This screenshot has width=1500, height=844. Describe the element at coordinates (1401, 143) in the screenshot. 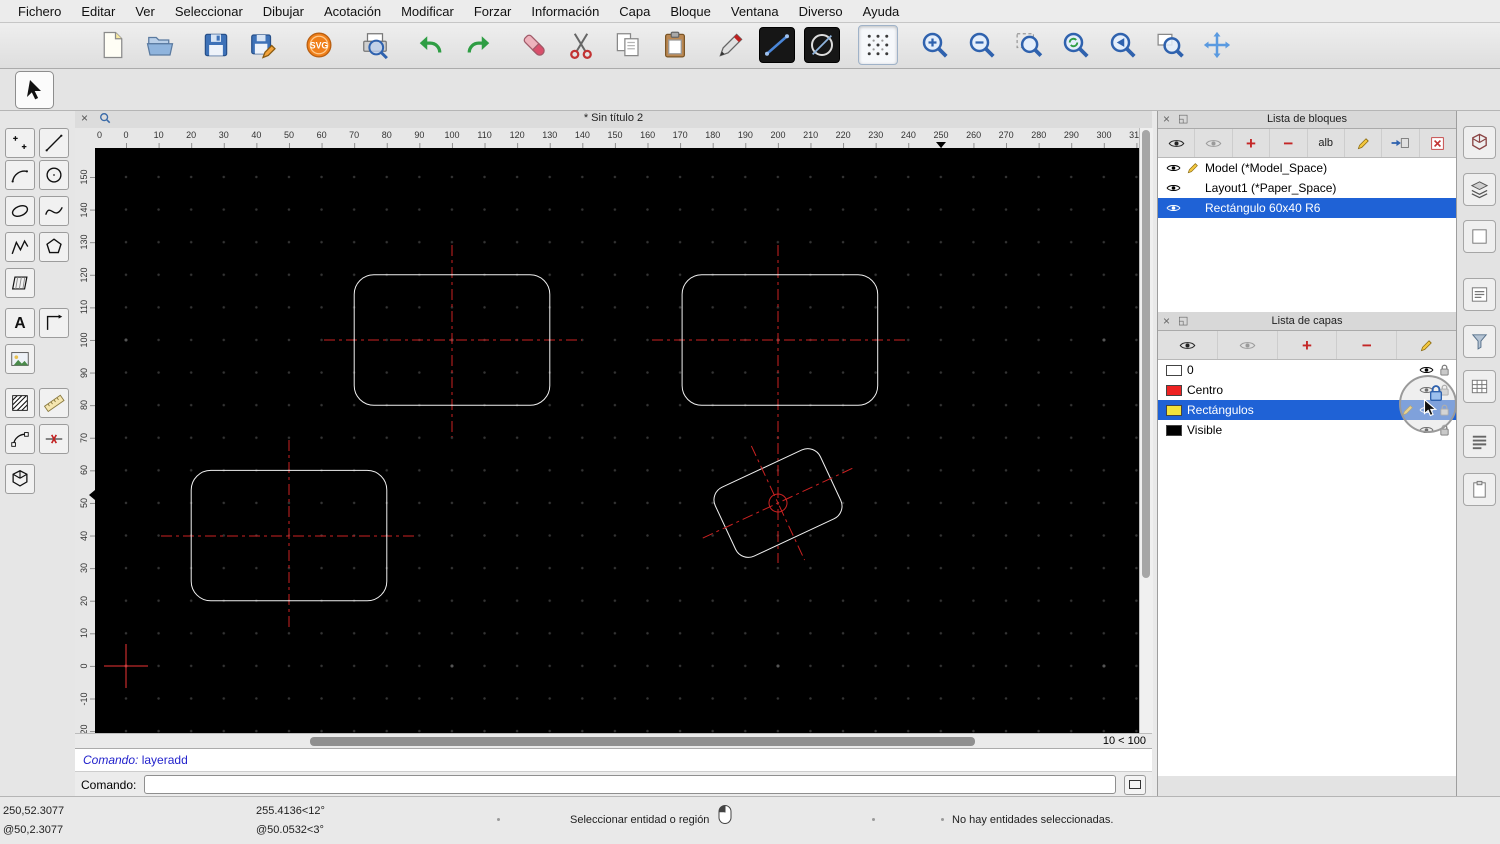

I see `insert-block-button` at that location.